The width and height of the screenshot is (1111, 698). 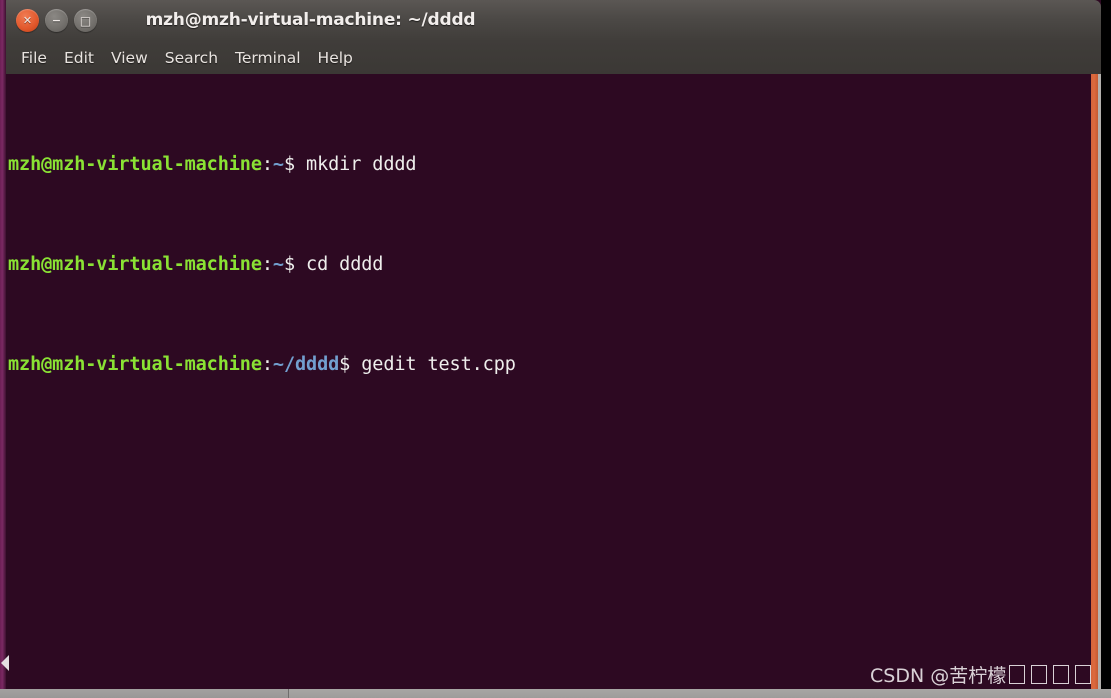 What do you see at coordinates (555, 693) in the screenshot?
I see `desktop-taskbar` at bounding box center [555, 693].